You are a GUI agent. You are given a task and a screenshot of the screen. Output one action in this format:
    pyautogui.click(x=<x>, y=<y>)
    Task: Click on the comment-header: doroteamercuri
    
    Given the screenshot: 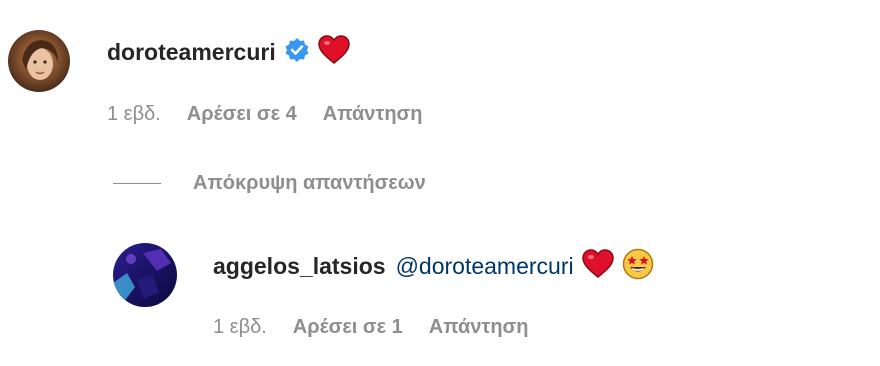 What is the action you would take?
    pyautogui.click(x=228, y=52)
    